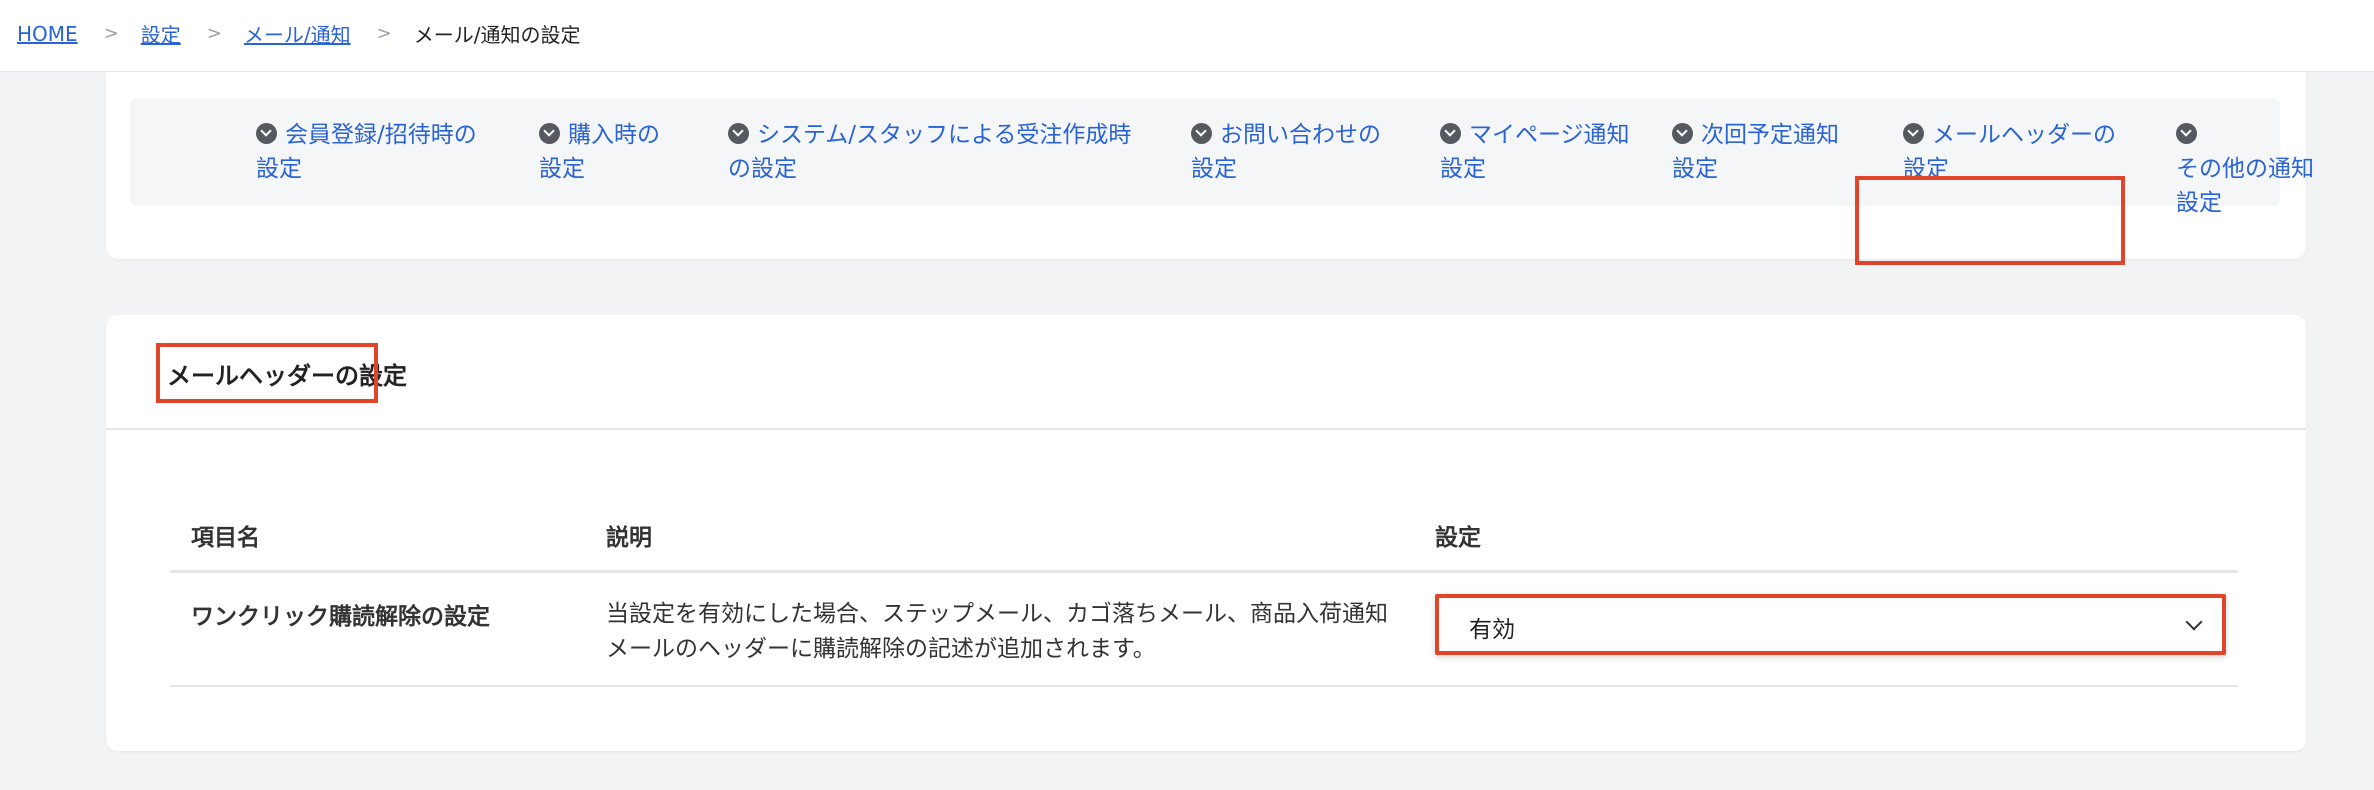  I want to click on breadcrumb-mail-notice: メール/通知, so click(297, 33).